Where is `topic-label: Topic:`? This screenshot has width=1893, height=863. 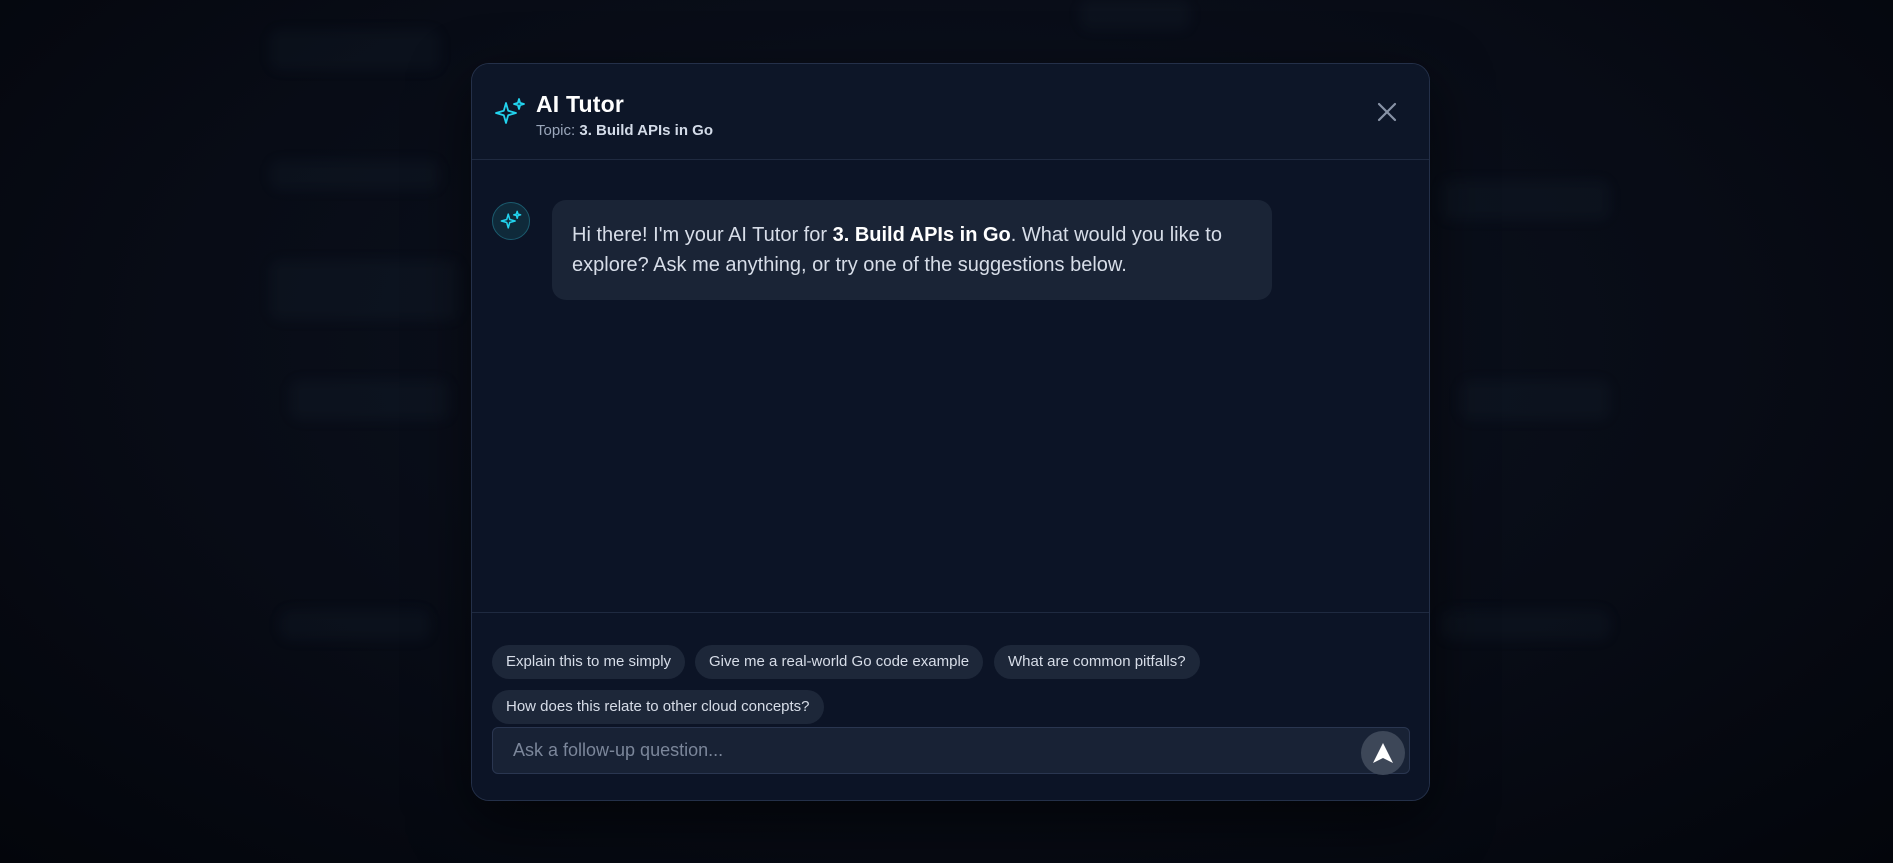
topic-label: Topic: is located at coordinates (558, 130).